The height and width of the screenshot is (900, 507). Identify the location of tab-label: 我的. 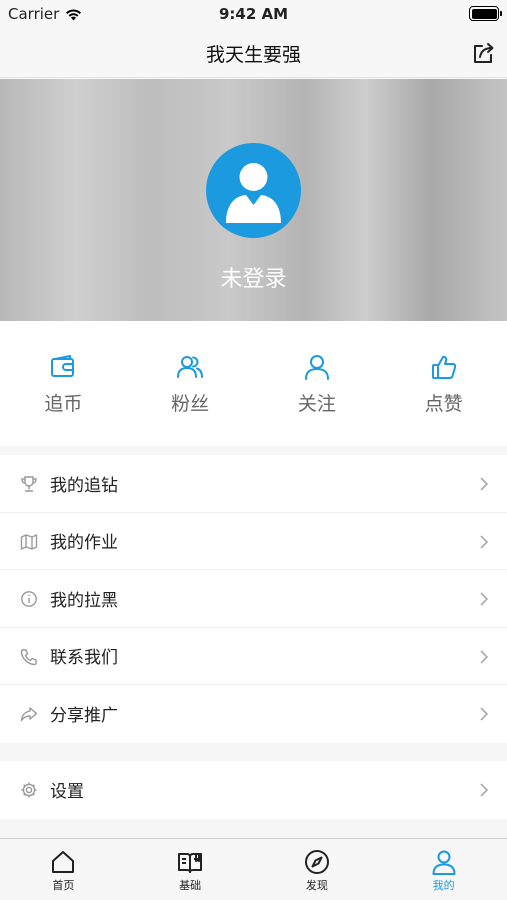
(443, 885).